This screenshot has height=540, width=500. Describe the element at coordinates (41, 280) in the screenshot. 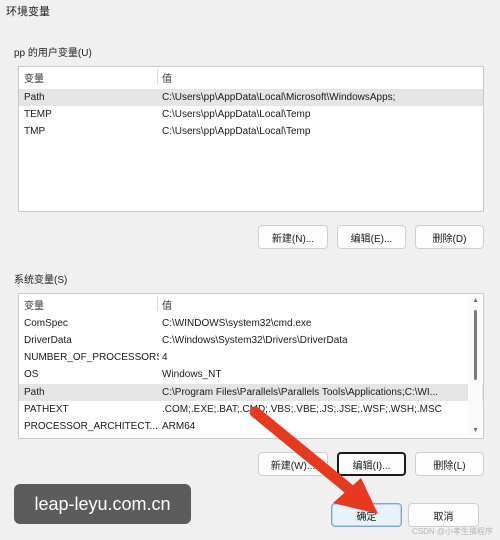

I see `system-vars-label: 系统变量(S)` at that location.